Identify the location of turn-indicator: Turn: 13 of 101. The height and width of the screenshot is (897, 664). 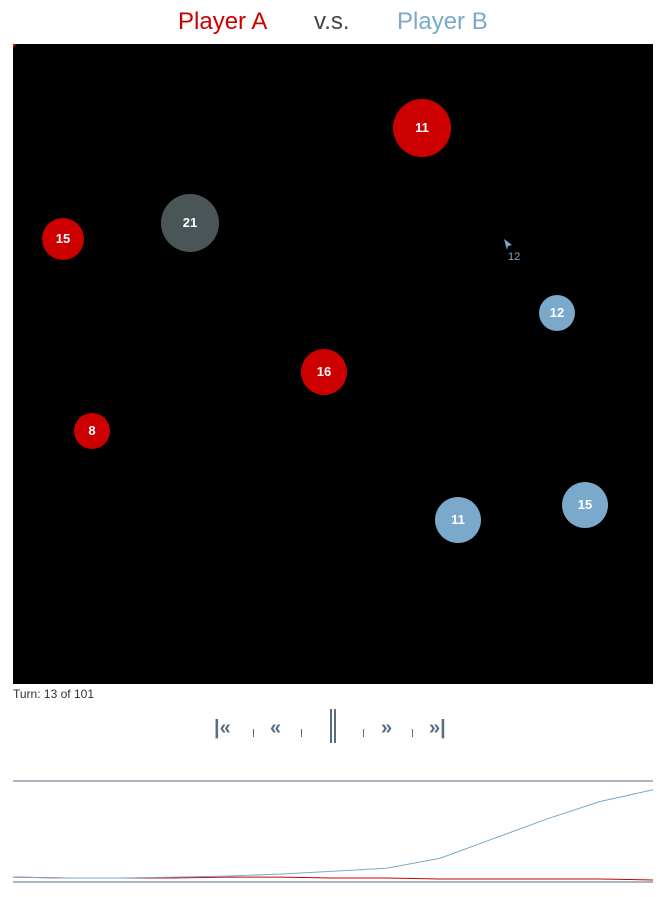
(53, 694).